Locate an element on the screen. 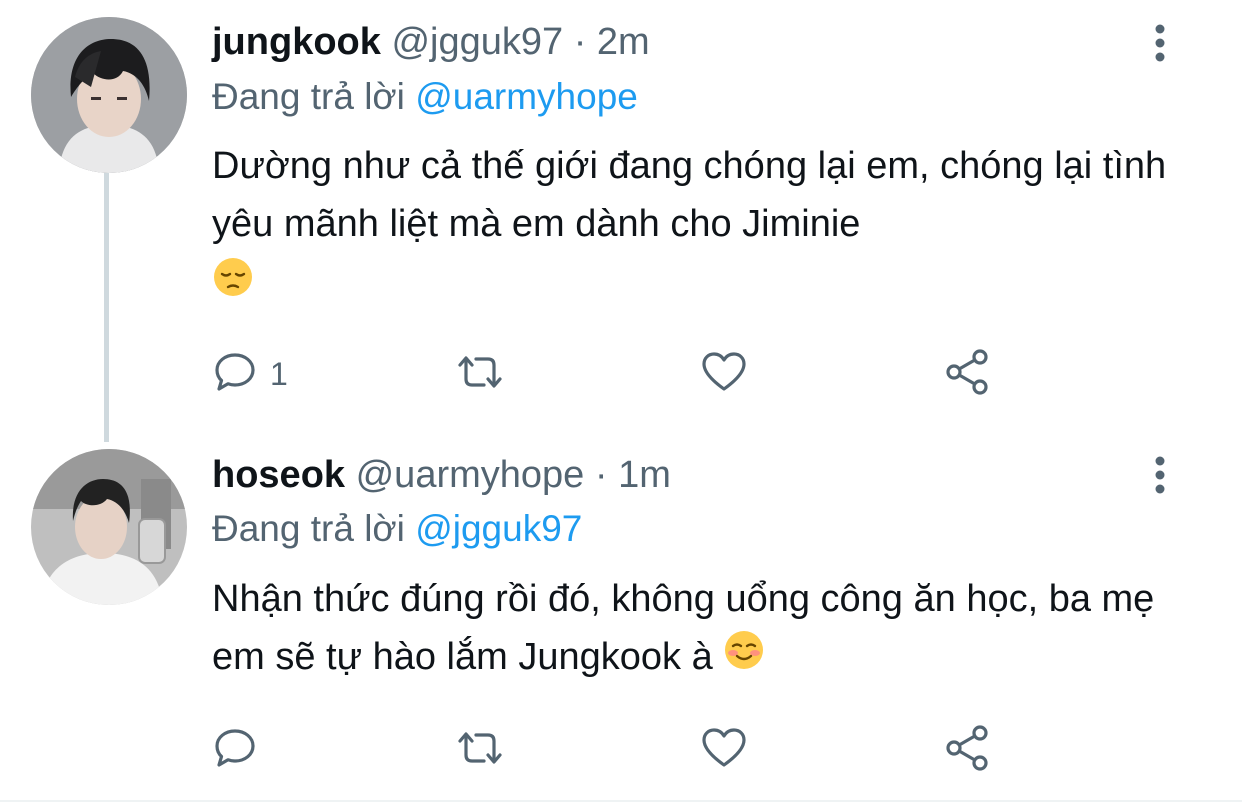  smiling-face-emoji is located at coordinates (744, 658).